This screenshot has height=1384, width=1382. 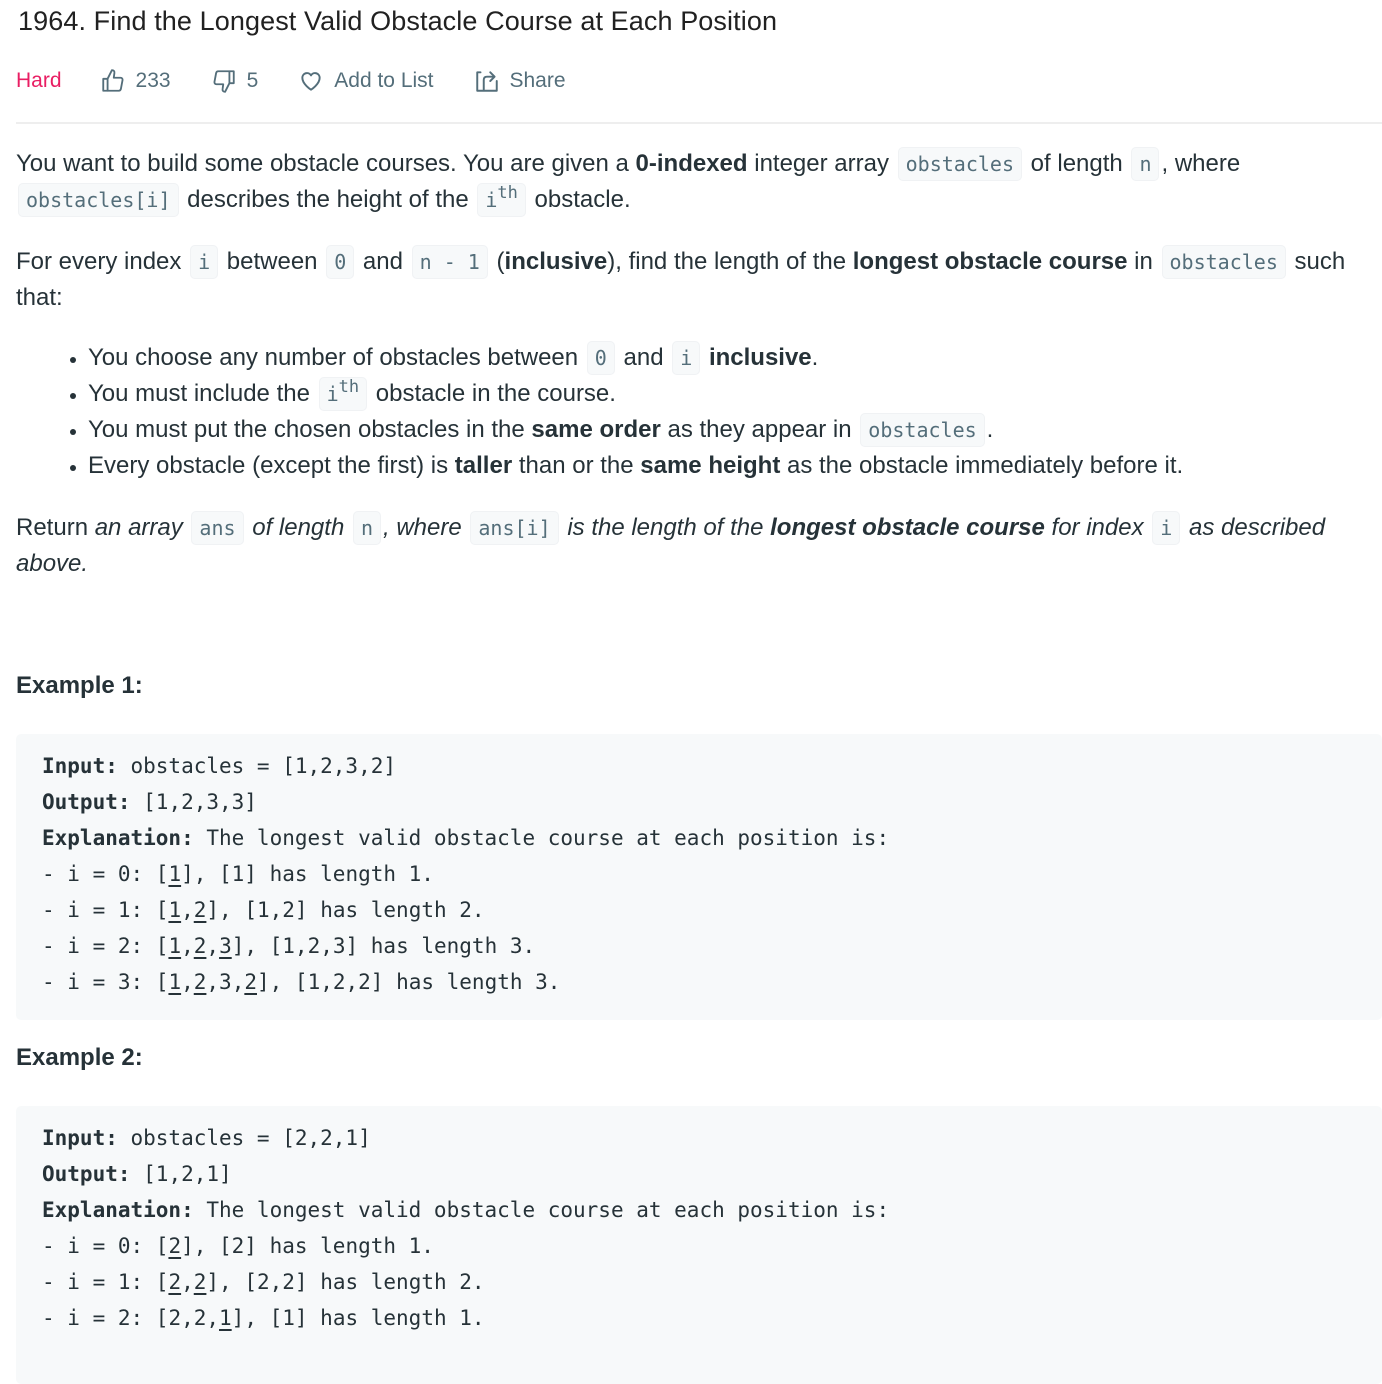 I want to click on example-2-title: Example 2:, so click(x=79, y=1057).